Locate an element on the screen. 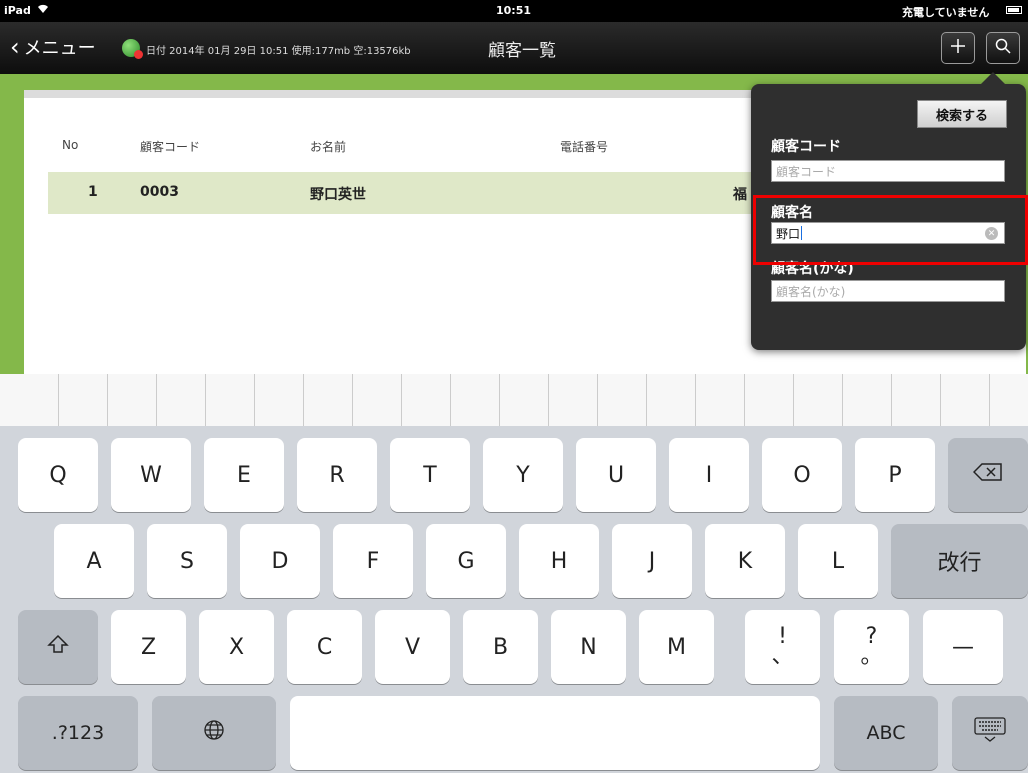  shift-key is located at coordinates (58, 647).